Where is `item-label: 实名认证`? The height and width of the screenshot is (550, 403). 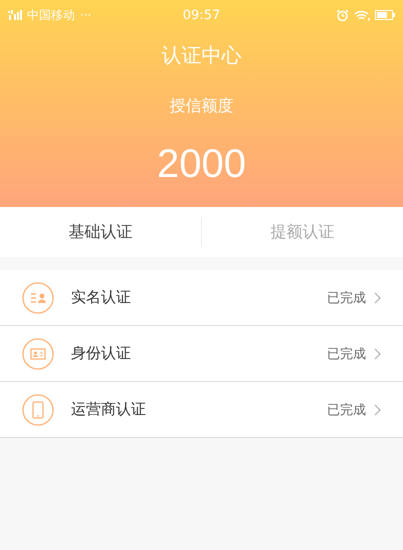
item-label: 实名认证 is located at coordinates (101, 297).